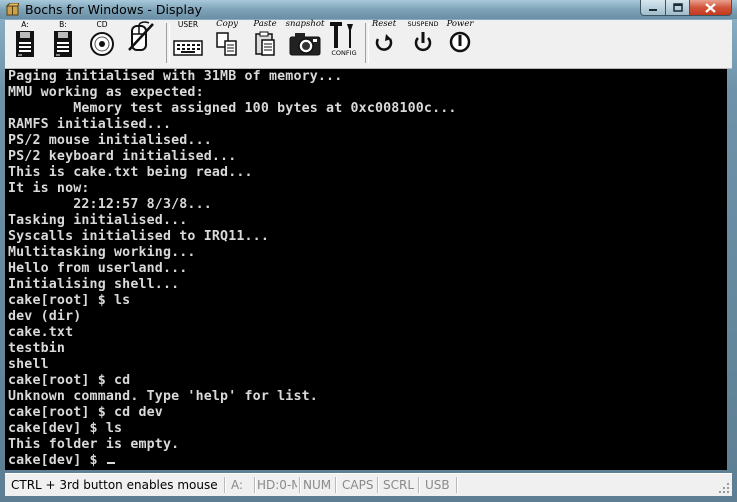 This screenshot has width=737, height=502. I want to click on floppy-a-label: A:, so click(25, 24).